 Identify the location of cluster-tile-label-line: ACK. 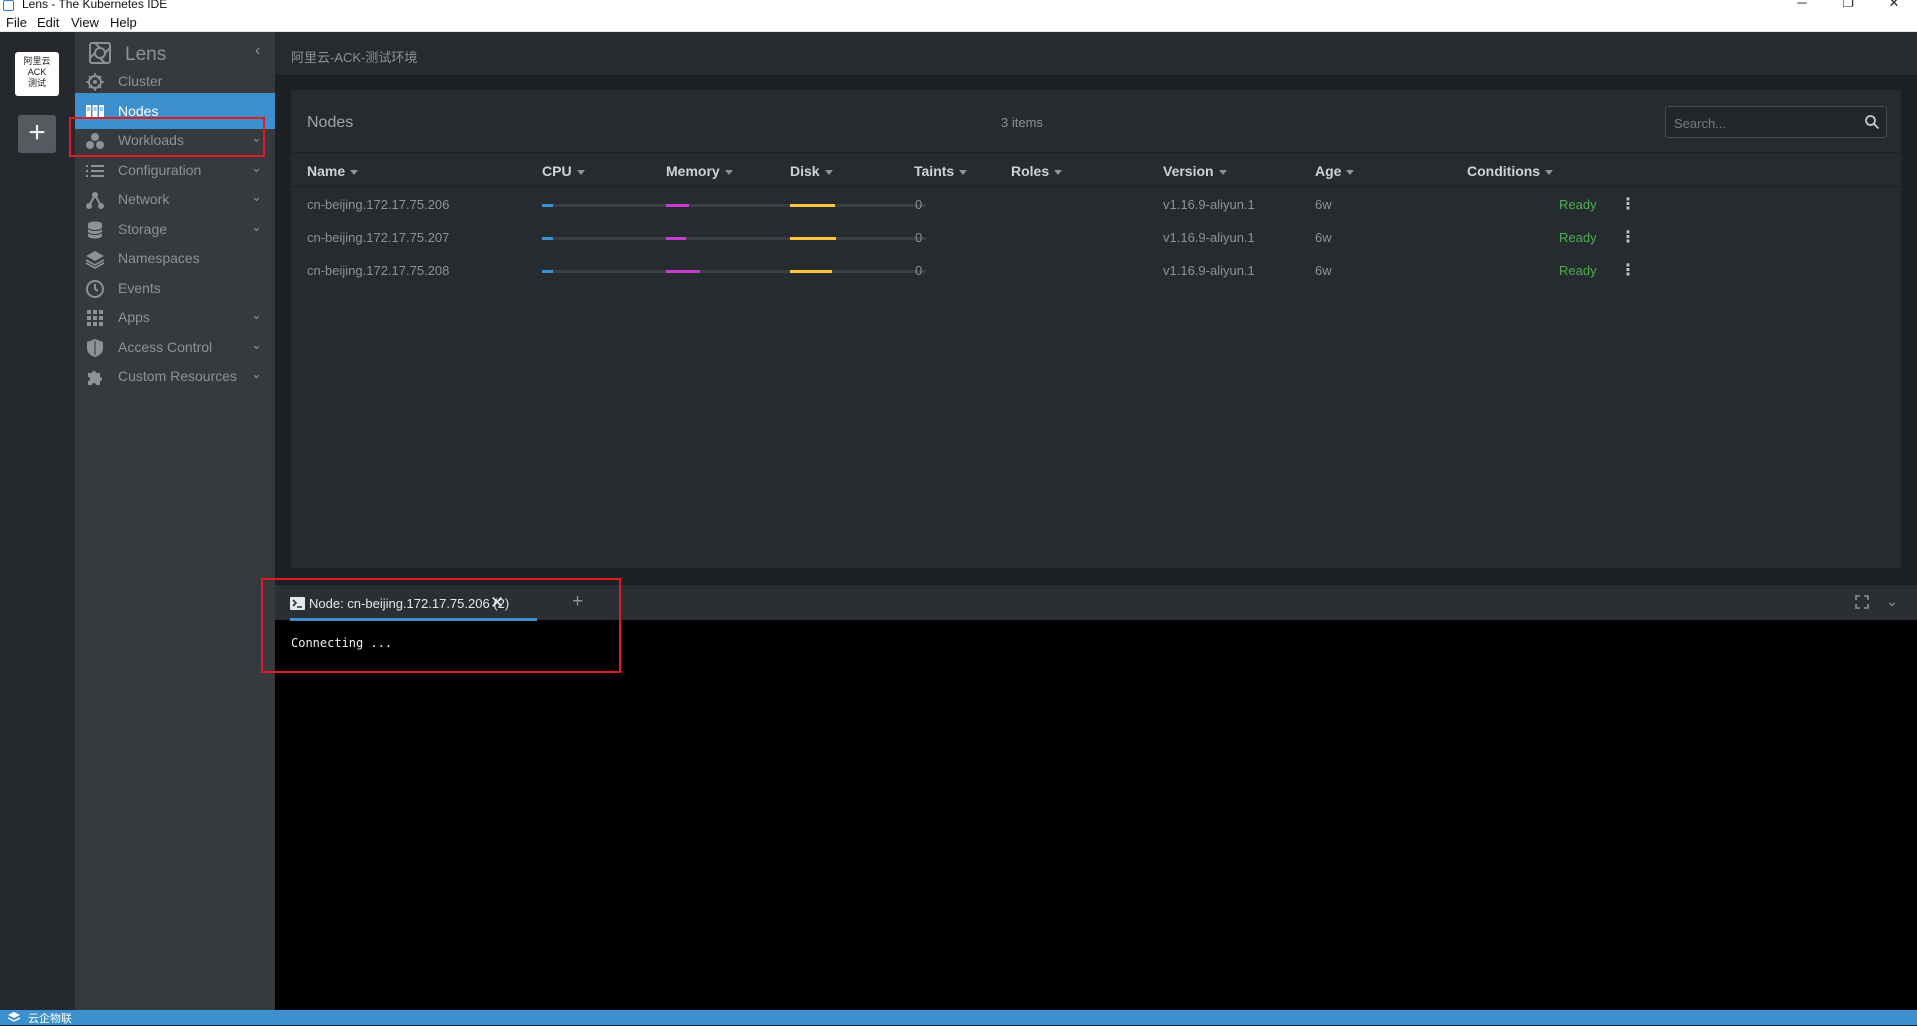
(37, 72).